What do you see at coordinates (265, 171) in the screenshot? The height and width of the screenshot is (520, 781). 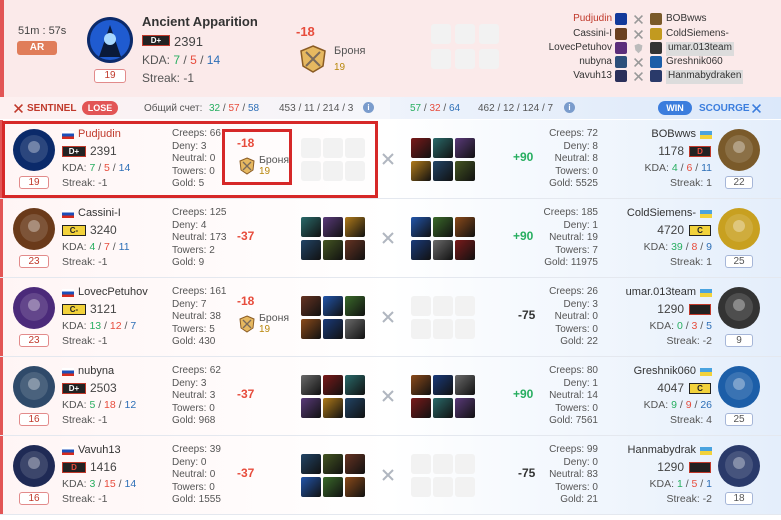 I see `badge-value: 19` at bounding box center [265, 171].